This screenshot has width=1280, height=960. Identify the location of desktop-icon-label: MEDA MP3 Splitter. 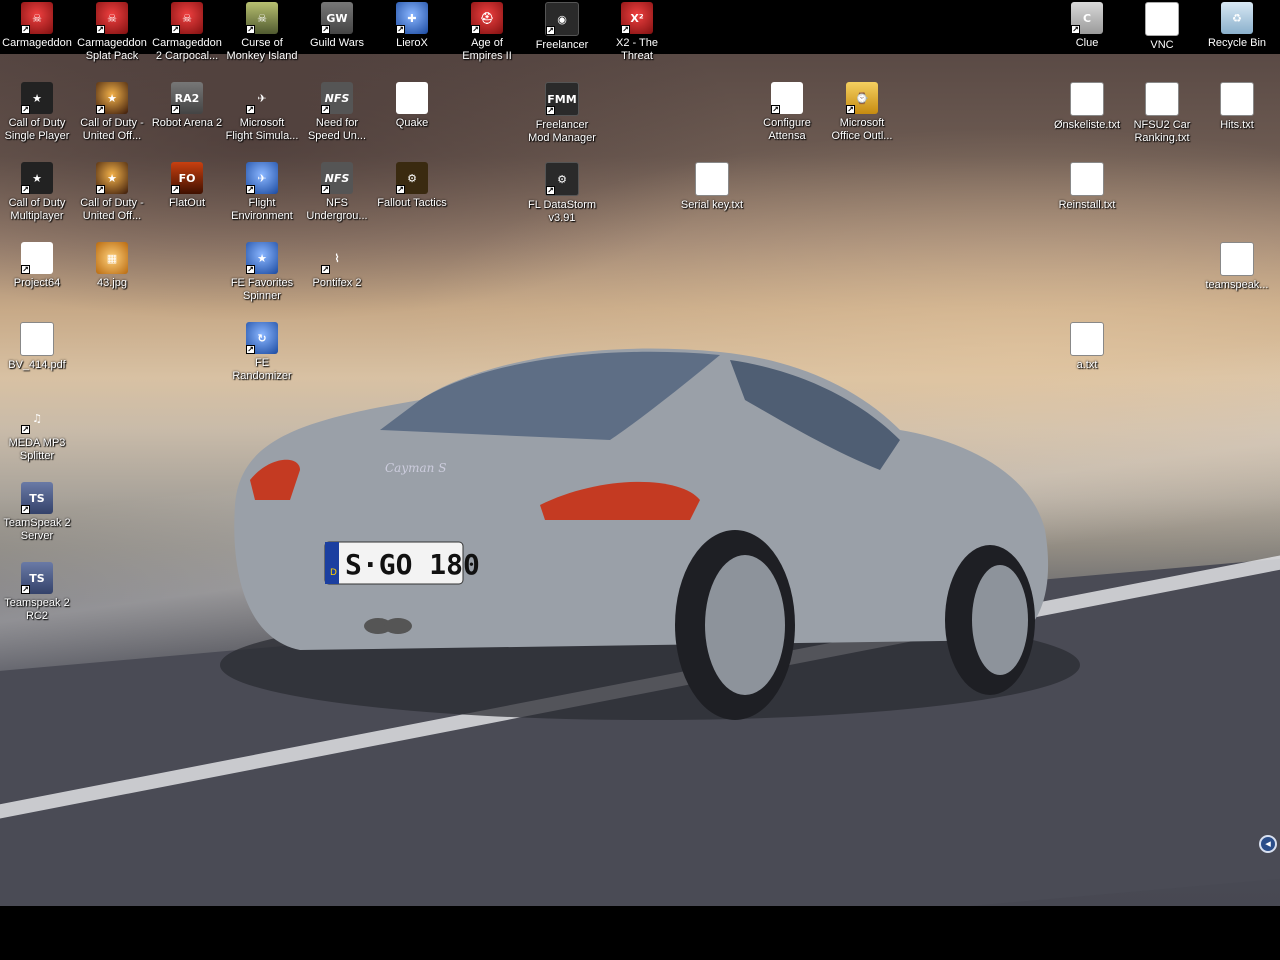
(37, 449).